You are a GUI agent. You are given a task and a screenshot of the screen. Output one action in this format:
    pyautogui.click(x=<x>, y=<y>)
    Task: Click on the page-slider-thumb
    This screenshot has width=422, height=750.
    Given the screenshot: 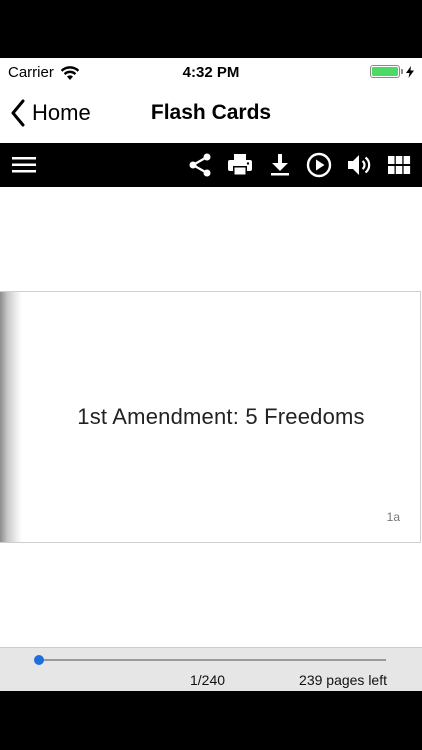 What is the action you would take?
    pyautogui.click(x=39, y=660)
    